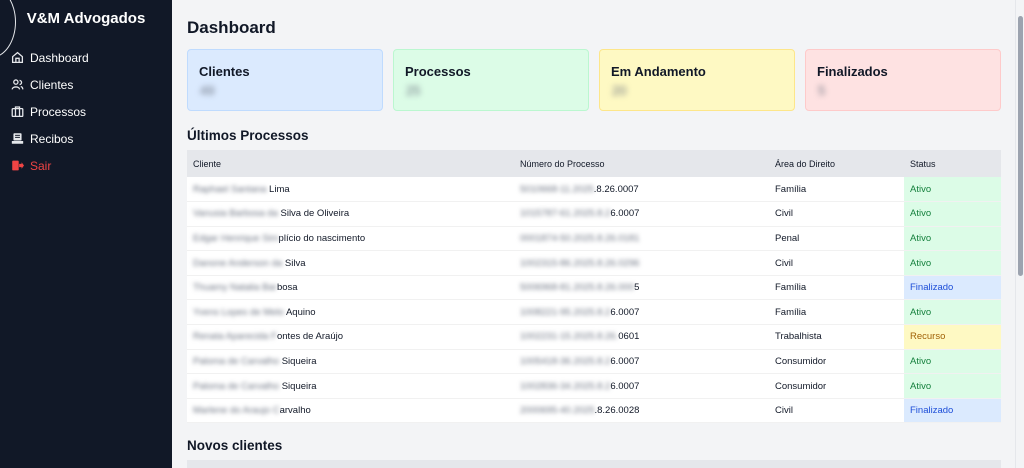 This screenshot has width=1024, height=468. What do you see at coordinates (787, 238) in the screenshot?
I see `cell-area: Penal` at bounding box center [787, 238].